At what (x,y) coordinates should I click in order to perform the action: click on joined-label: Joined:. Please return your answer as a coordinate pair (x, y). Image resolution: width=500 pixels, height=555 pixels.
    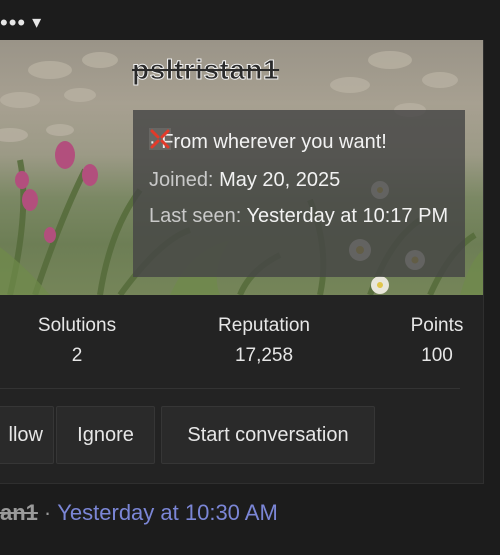
    Looking at the image, I should click on (181, 180).